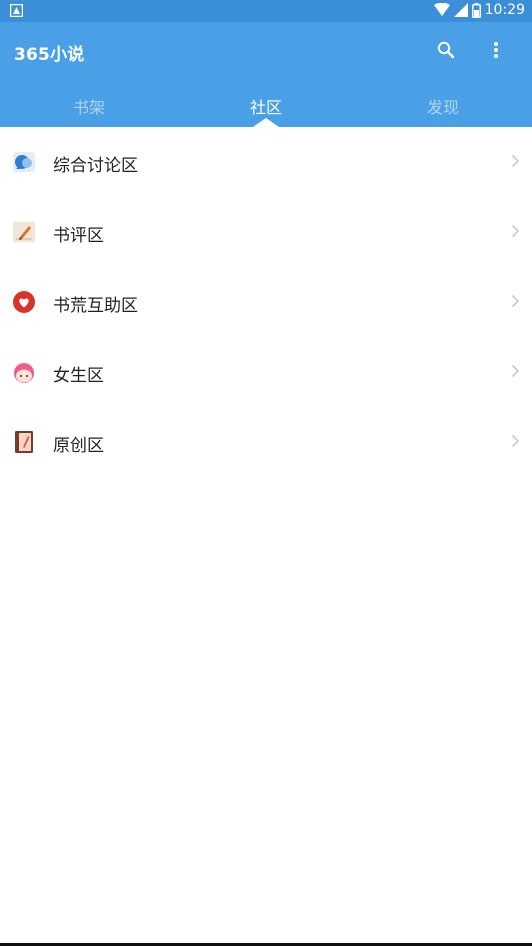  What do you see at coordinates (24, 442) in the screenshot?
I see `book-icon` at bounding box center [24, 442].